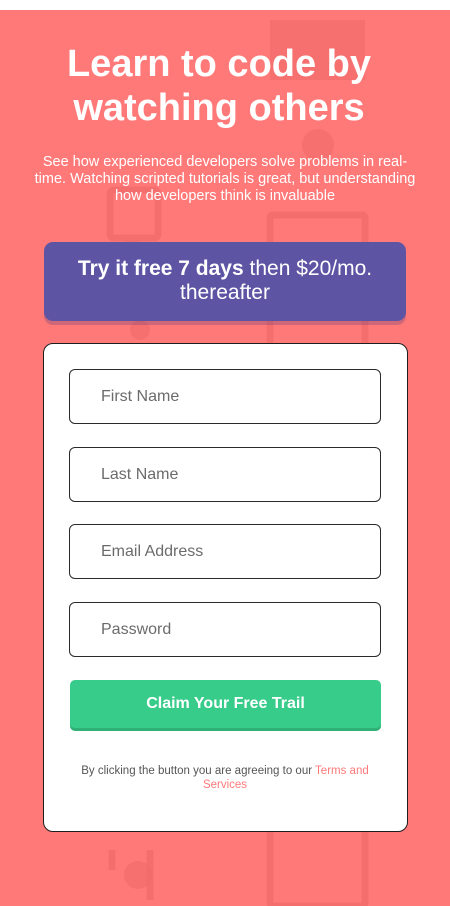  I want to click on claim-free-trial-button: Claim Your Free Trail, so click(225, 704).